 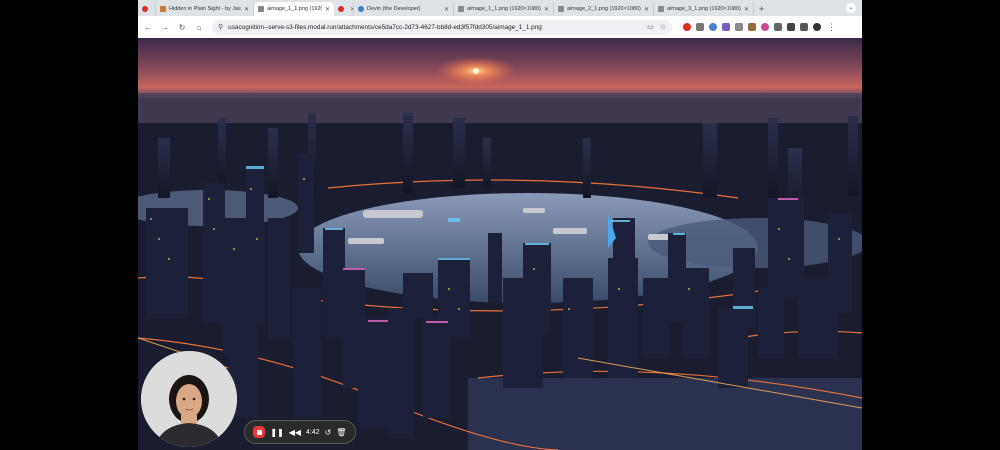 I want to click on presenter-avatar, so click(x=189, y=399).